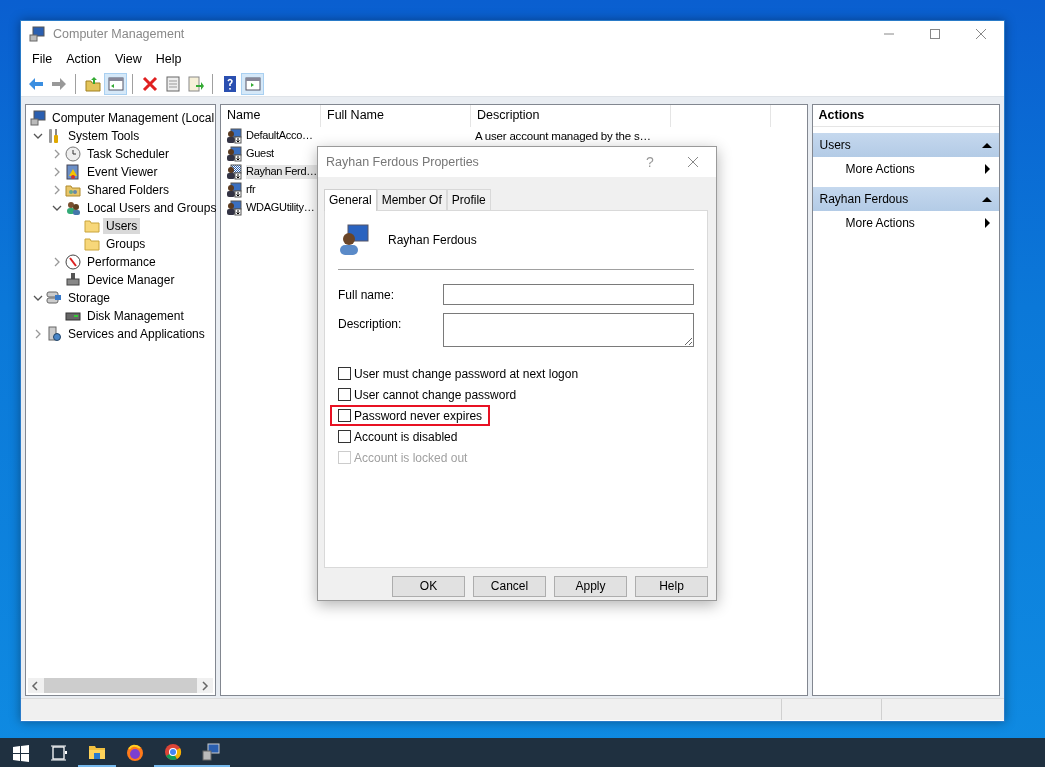 This screenshot has width=1045, height=767. Describe the element at coordinates (355, 240) in the screenshot. I see `user-avatar-icon` at that location.